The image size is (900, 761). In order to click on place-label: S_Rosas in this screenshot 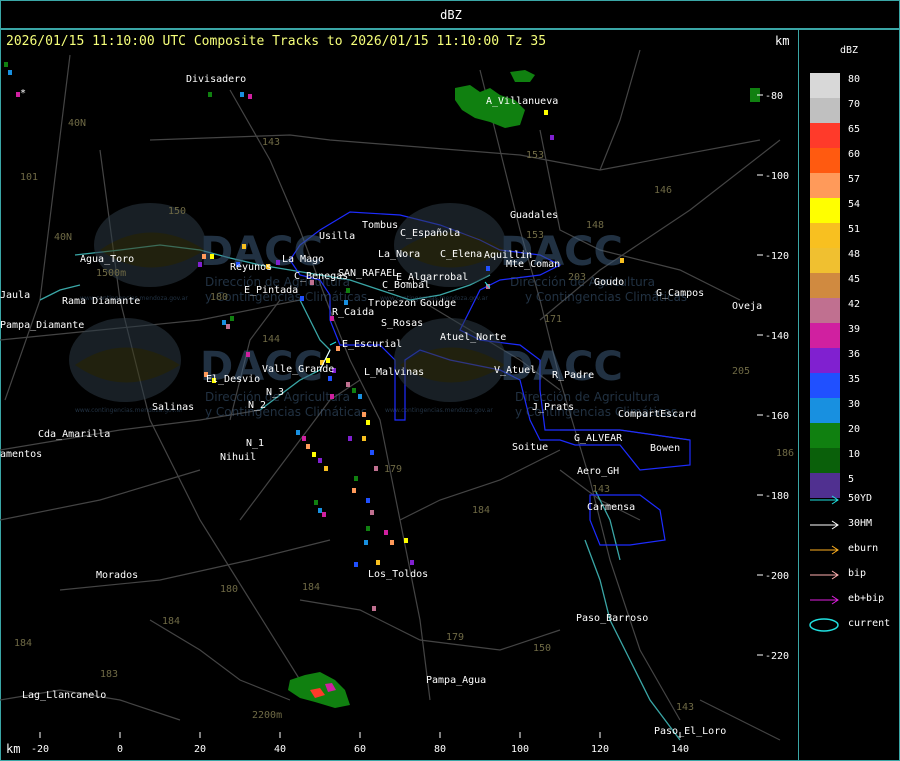, I will do `click(402, 323)`.